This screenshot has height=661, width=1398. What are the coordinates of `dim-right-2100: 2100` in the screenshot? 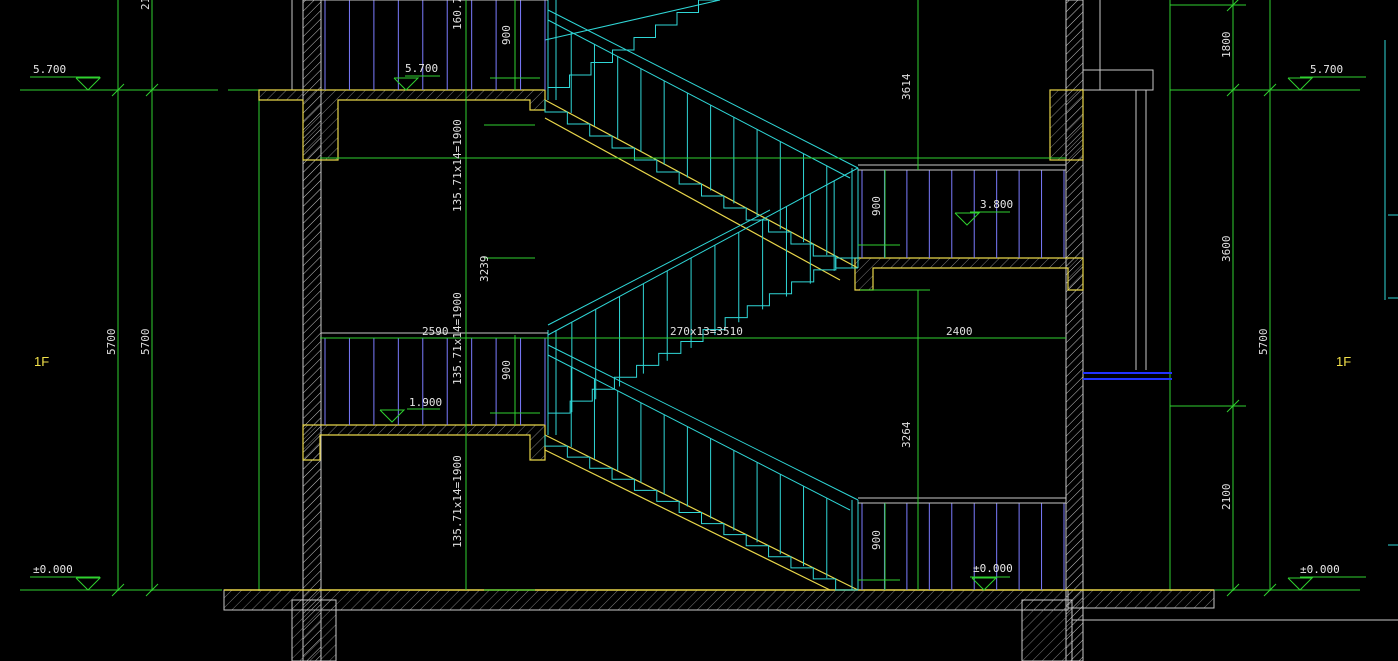 It's located at (1226, 497).